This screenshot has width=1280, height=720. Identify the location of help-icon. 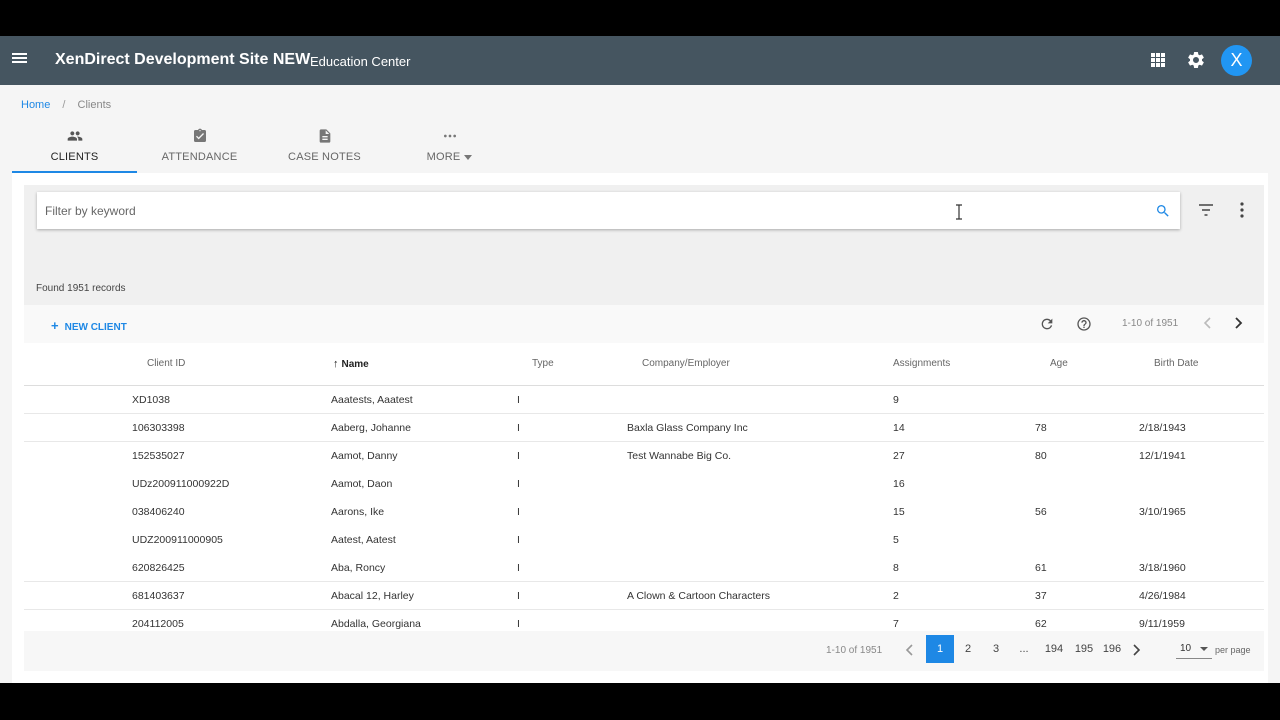
(1084, 324).